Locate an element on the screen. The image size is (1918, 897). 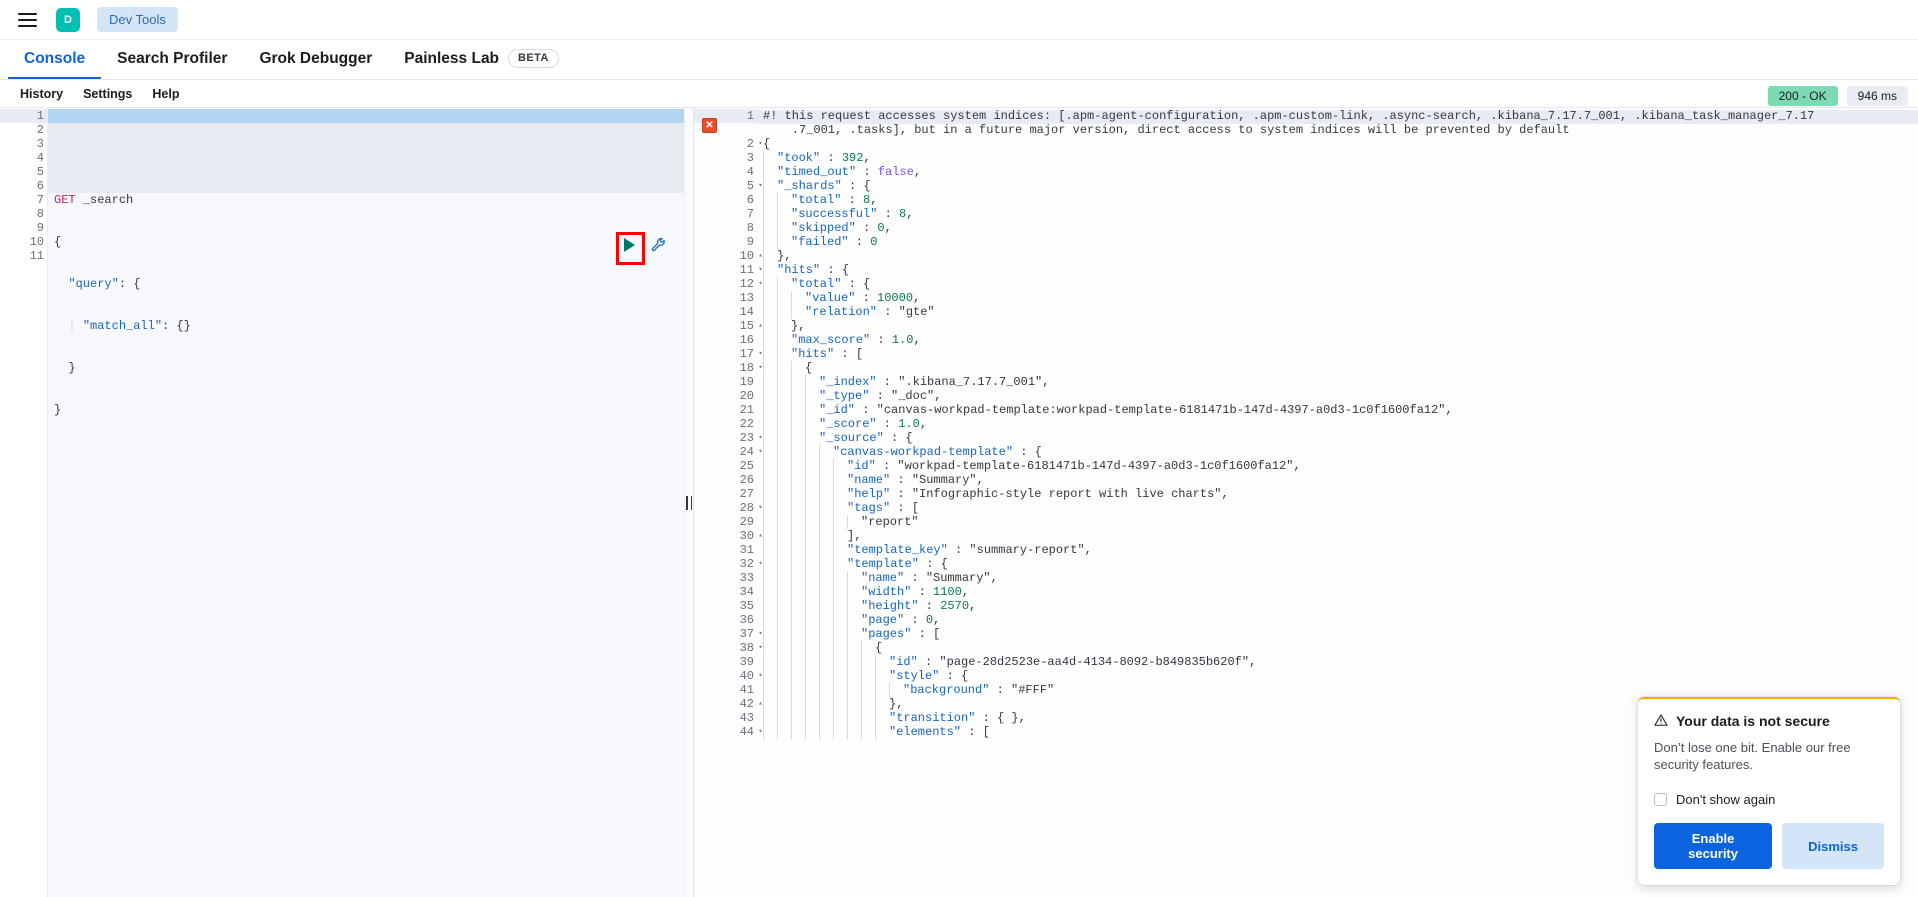
hamburger-menu-icon is located at coordinates (27, 20).